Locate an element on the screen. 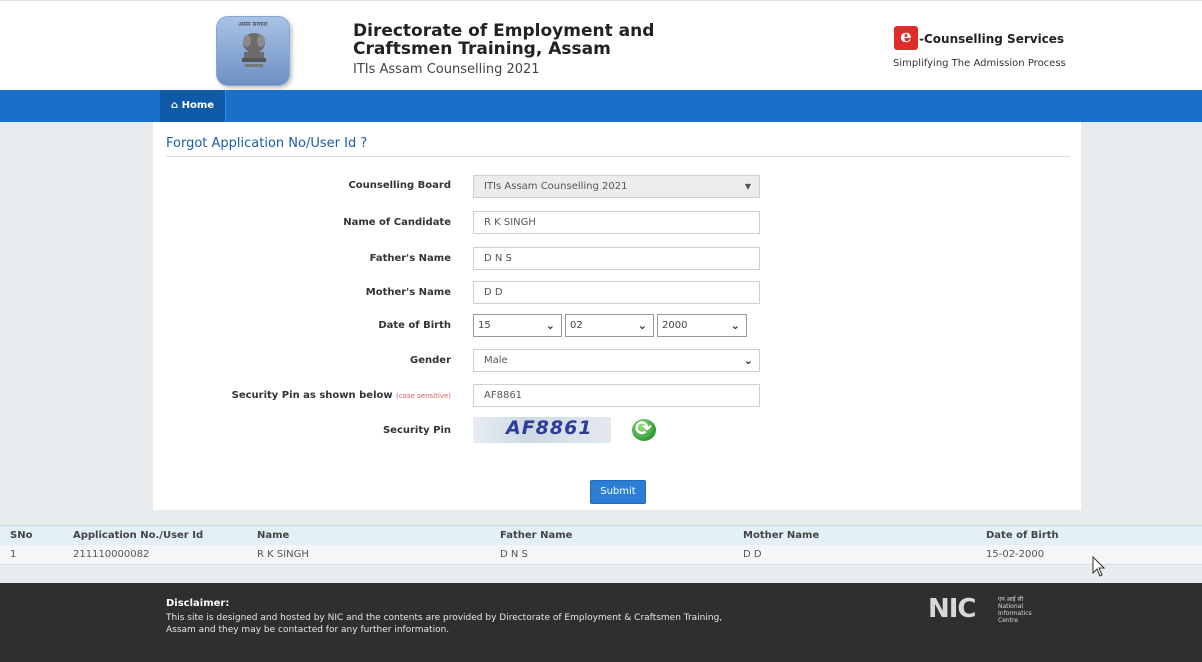 The height and width of the screenshot is (662, 1202). nic-caption-text: National Informatics Centre is located at coordinates (1015, 613).